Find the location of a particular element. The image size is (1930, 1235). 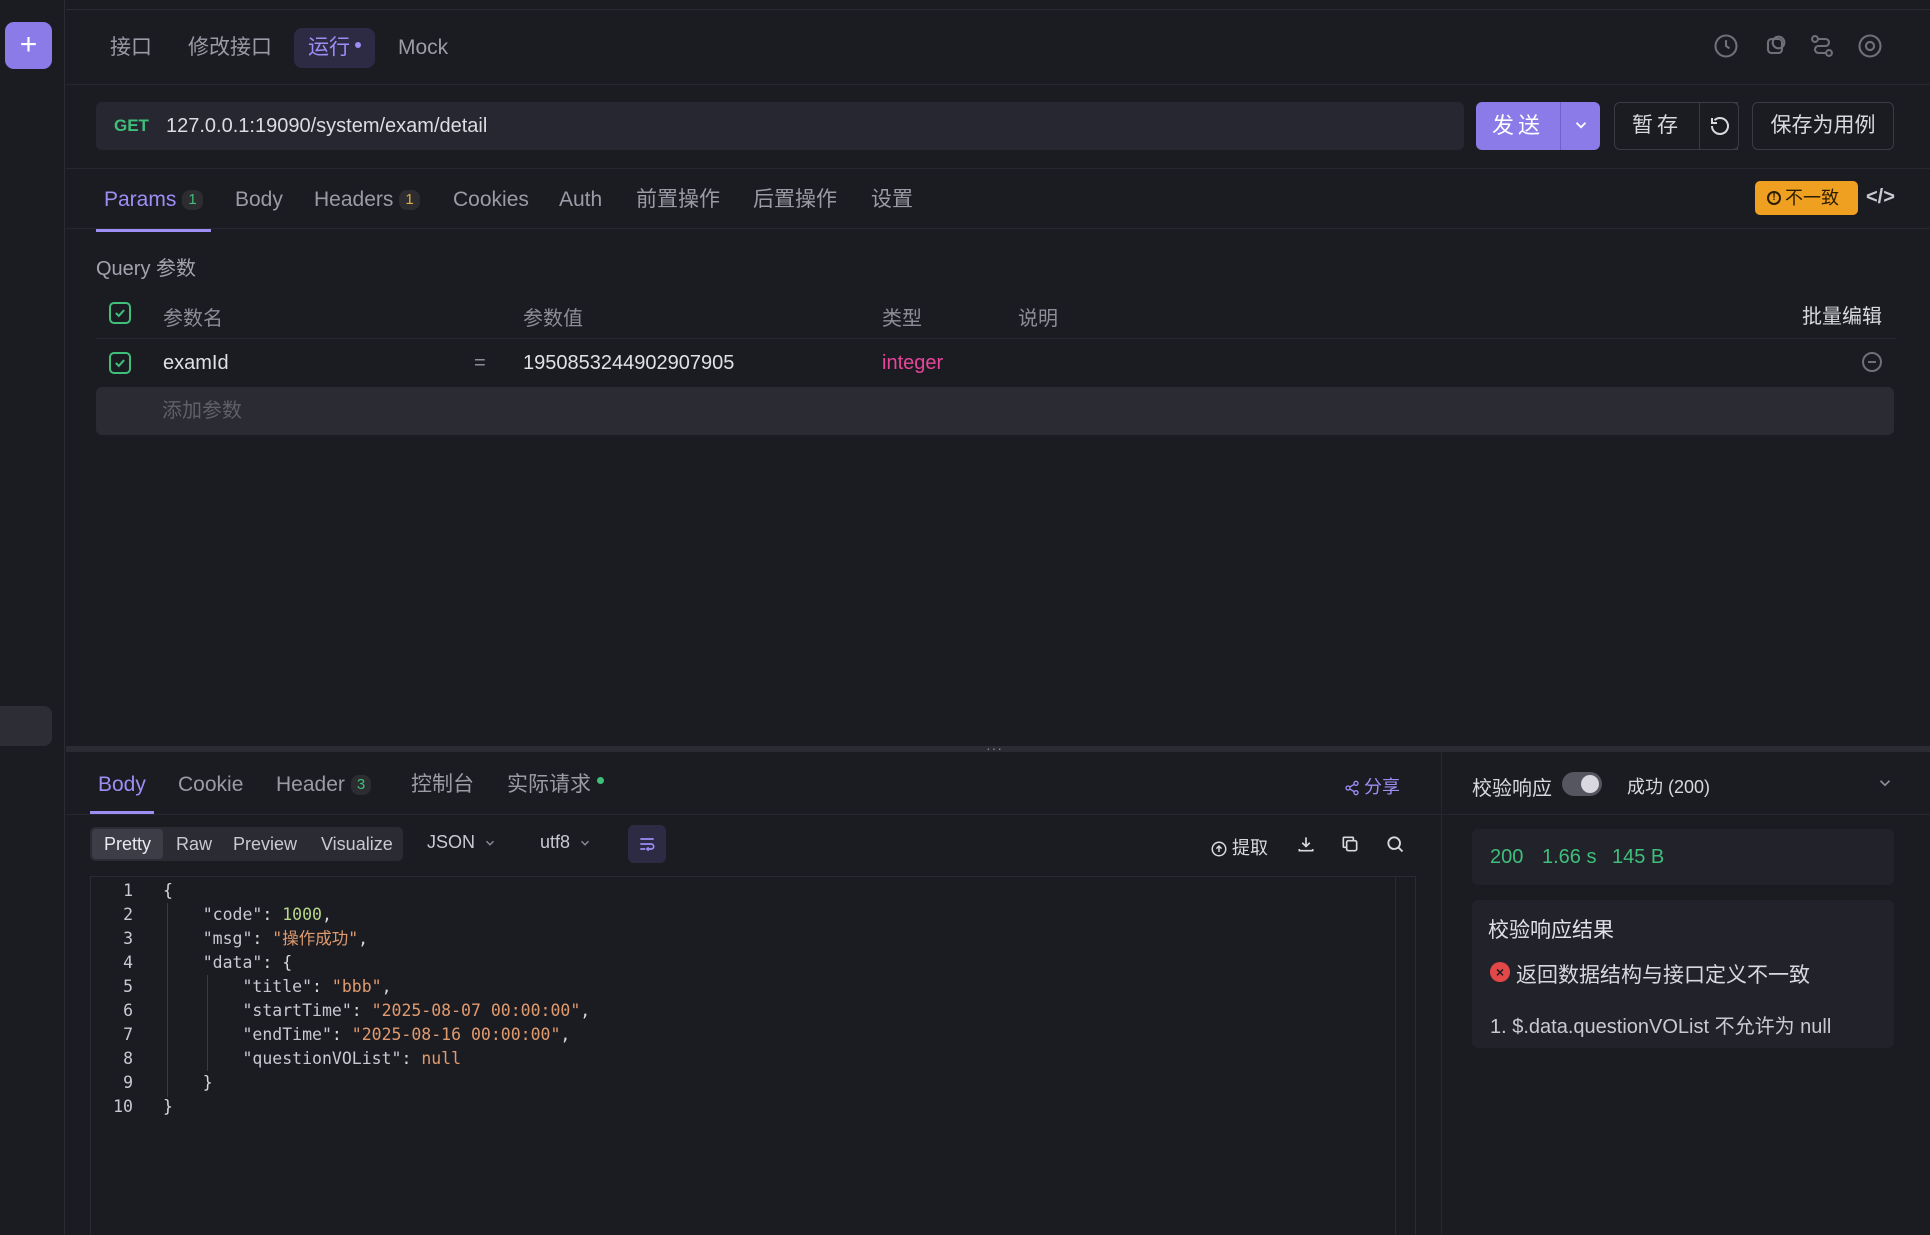

remove-param-icon is located at coordinates (1872, 362).